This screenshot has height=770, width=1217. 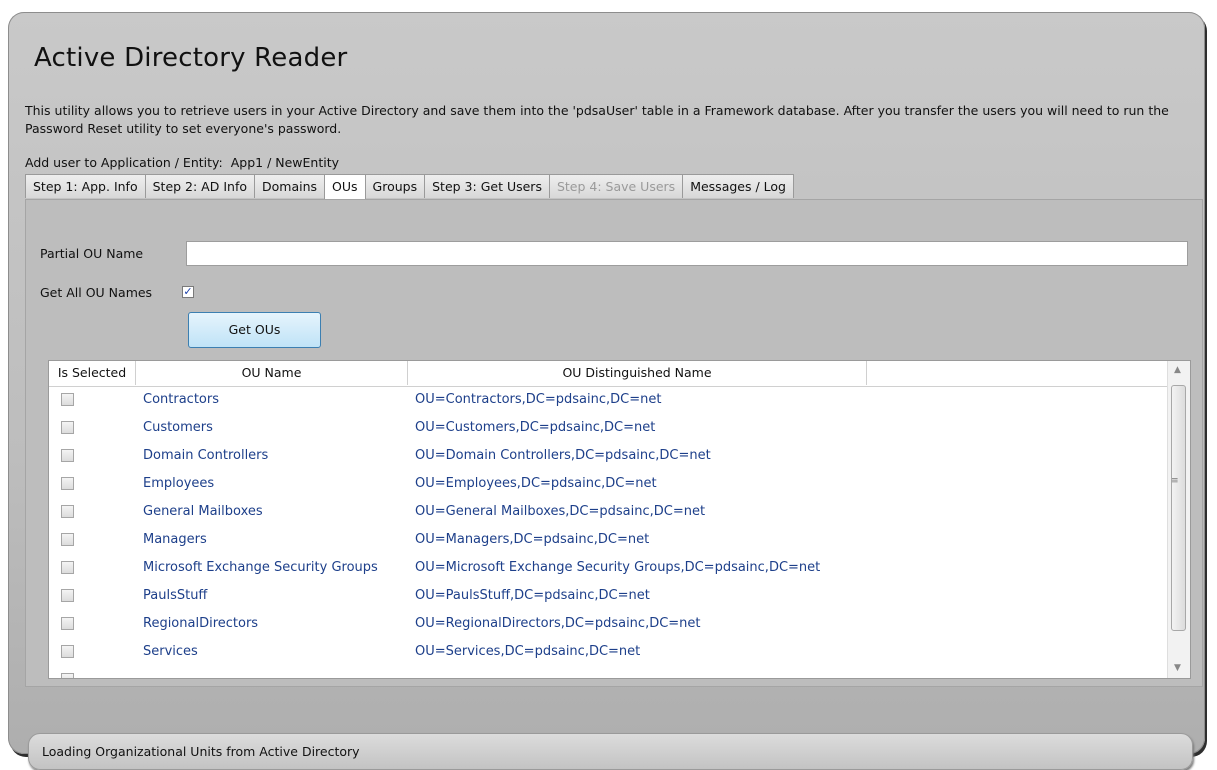 What do you see at coordinates (532, 595) in the screenshot?
I see `ou-dn-cell: OU=PaulsStuff,DC=pdsainc,DC=net` at bounding box center [532, 595].